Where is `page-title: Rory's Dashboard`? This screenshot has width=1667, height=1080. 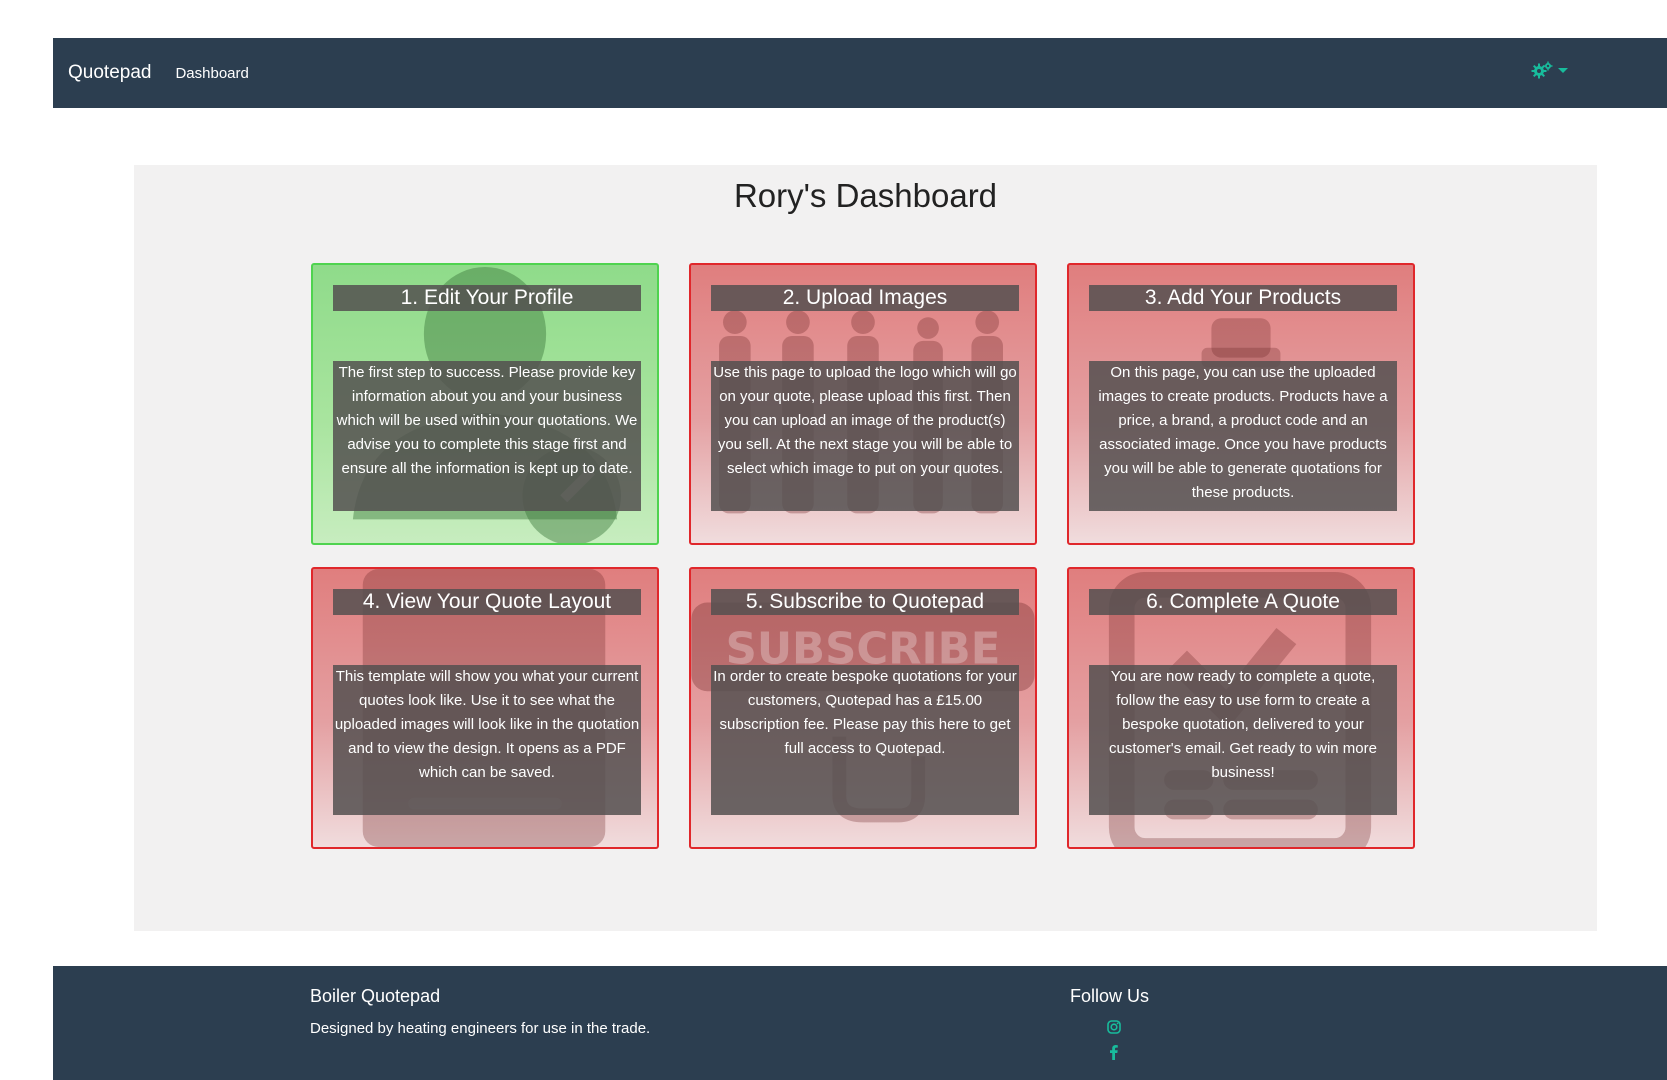 page-title: Rory's Dashboard is located at coordinates (865, 195).